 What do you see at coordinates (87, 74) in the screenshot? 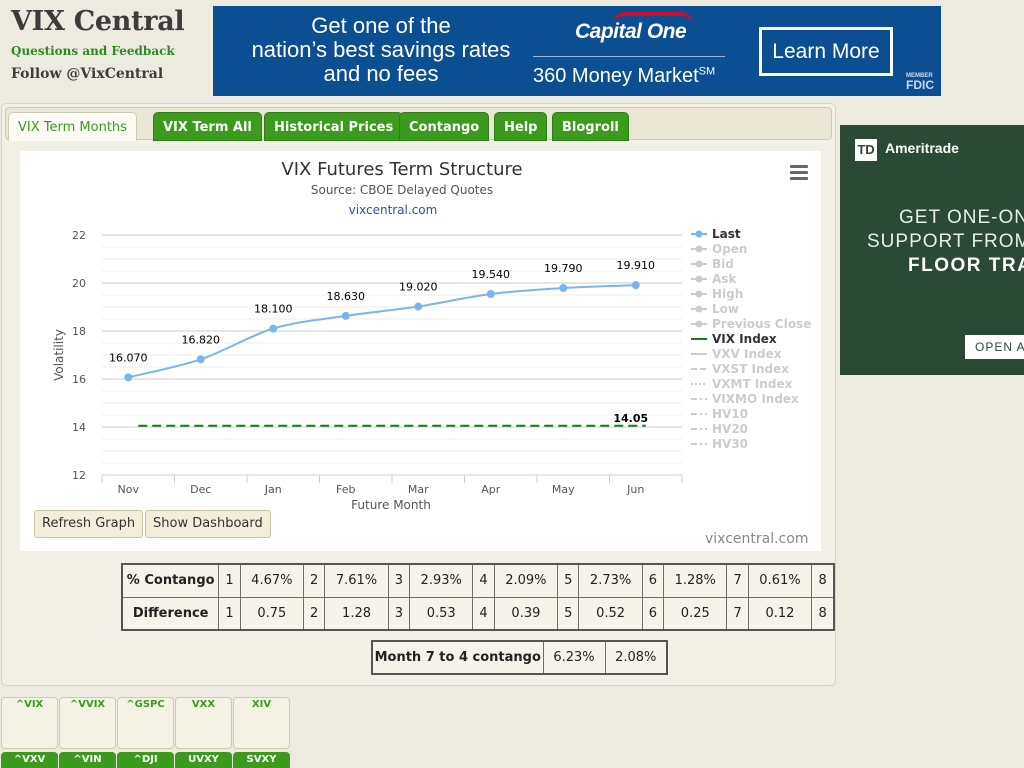
I see `twitter-follow-link: Follow @VixCentral` at bounding box center [87, 74].